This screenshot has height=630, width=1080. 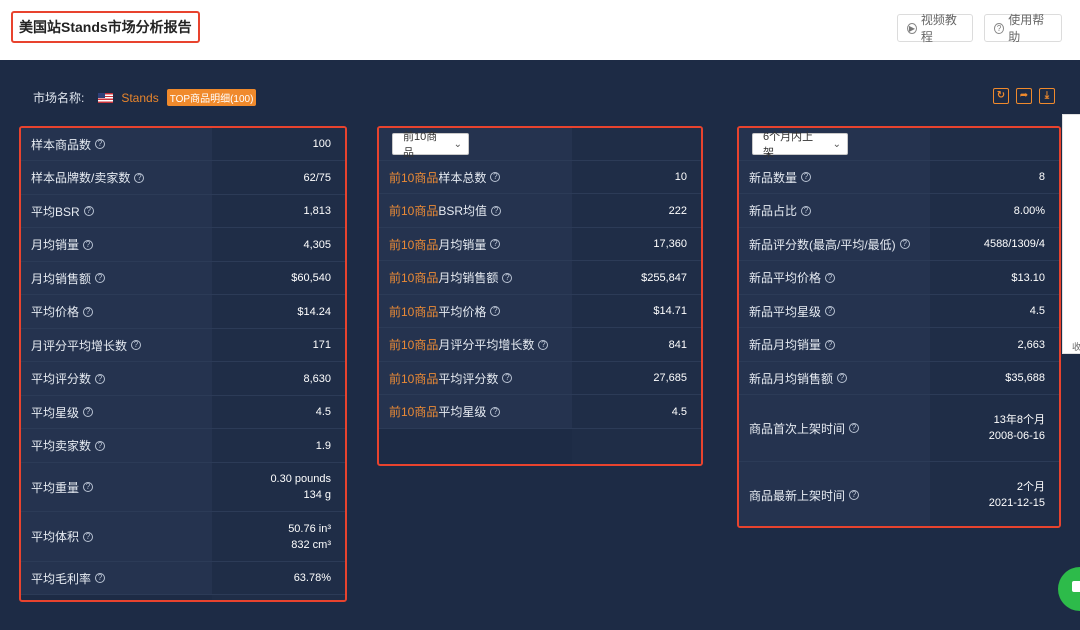 What do you see at coordinates (1017, 495) in the screenshot?
I see `stat-value-block: 2个月 2021-12-15` at bounding box center [1017, 495].